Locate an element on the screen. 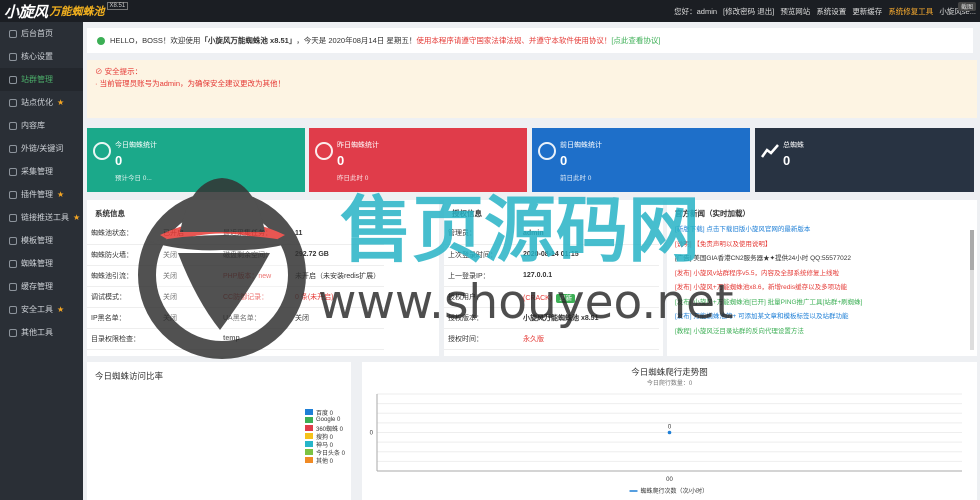  sidebar-item: 蜘蛛管理 is located at coordinates (41, 263).